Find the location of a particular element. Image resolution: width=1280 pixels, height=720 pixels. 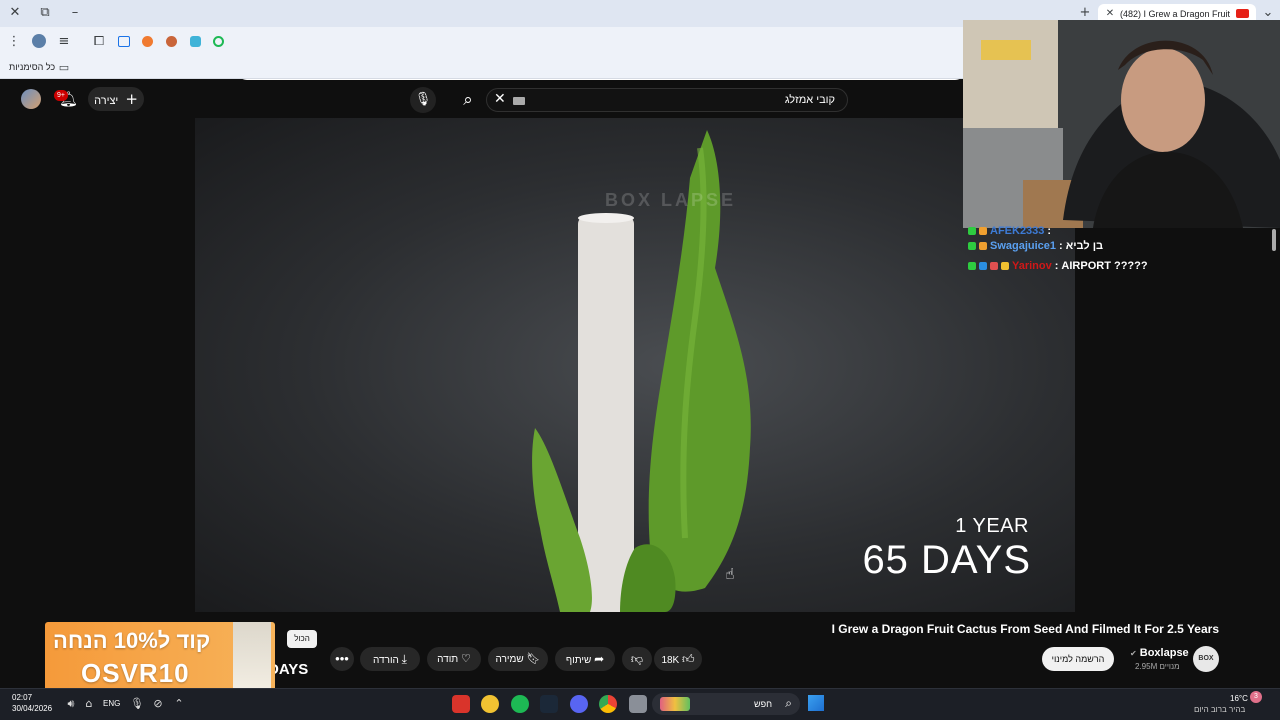

camera-off-icon: ⊘ is located at coordinates (158, 704).